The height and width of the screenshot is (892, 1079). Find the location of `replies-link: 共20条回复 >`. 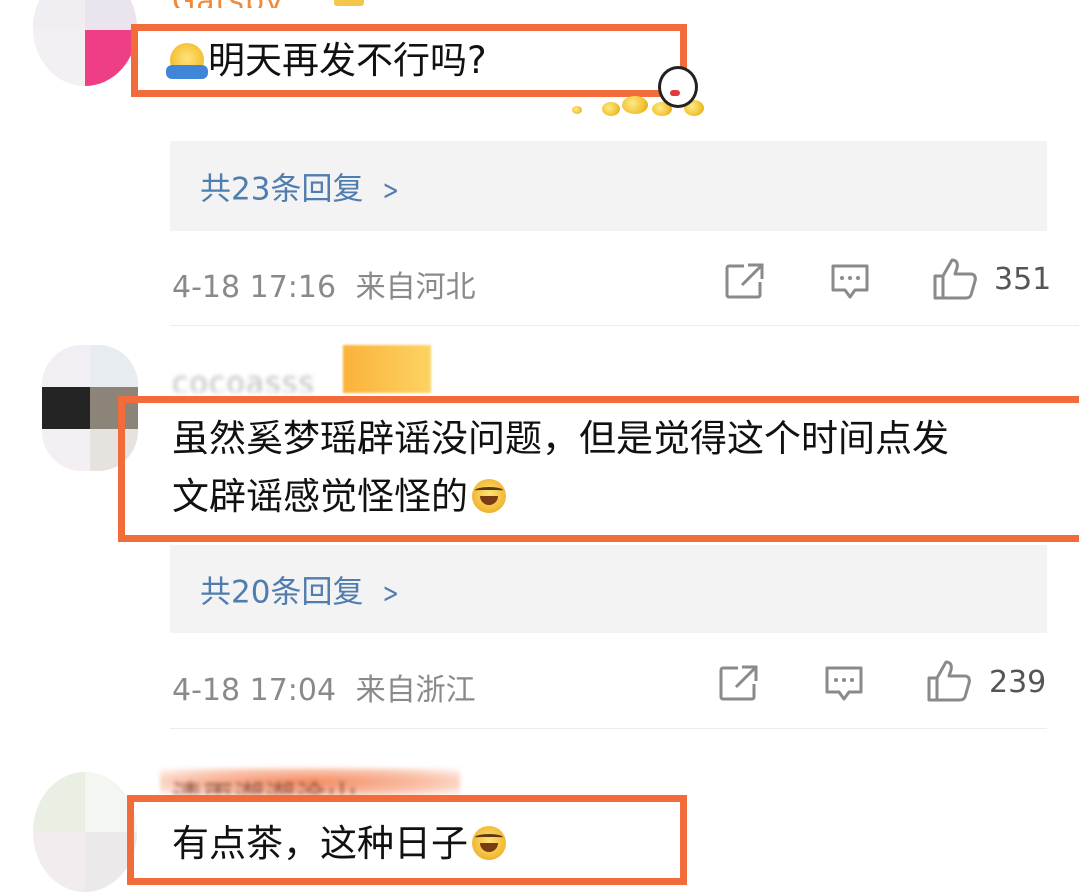

replies-link: 共20条回复 > is located at coordinates (608, 589).